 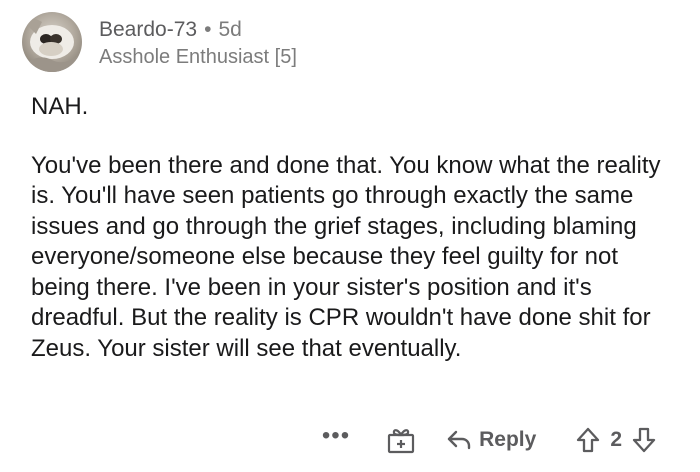 I want to click on reply-label: Reply, so click(x=508, y=439).